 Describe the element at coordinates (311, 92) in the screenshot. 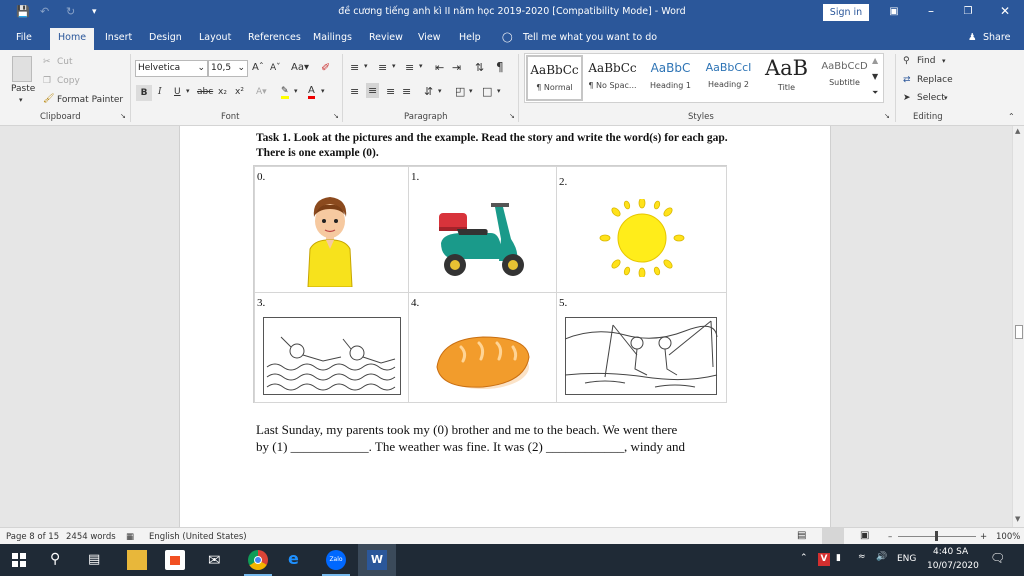

I see `font-color-icon: A` at that location.